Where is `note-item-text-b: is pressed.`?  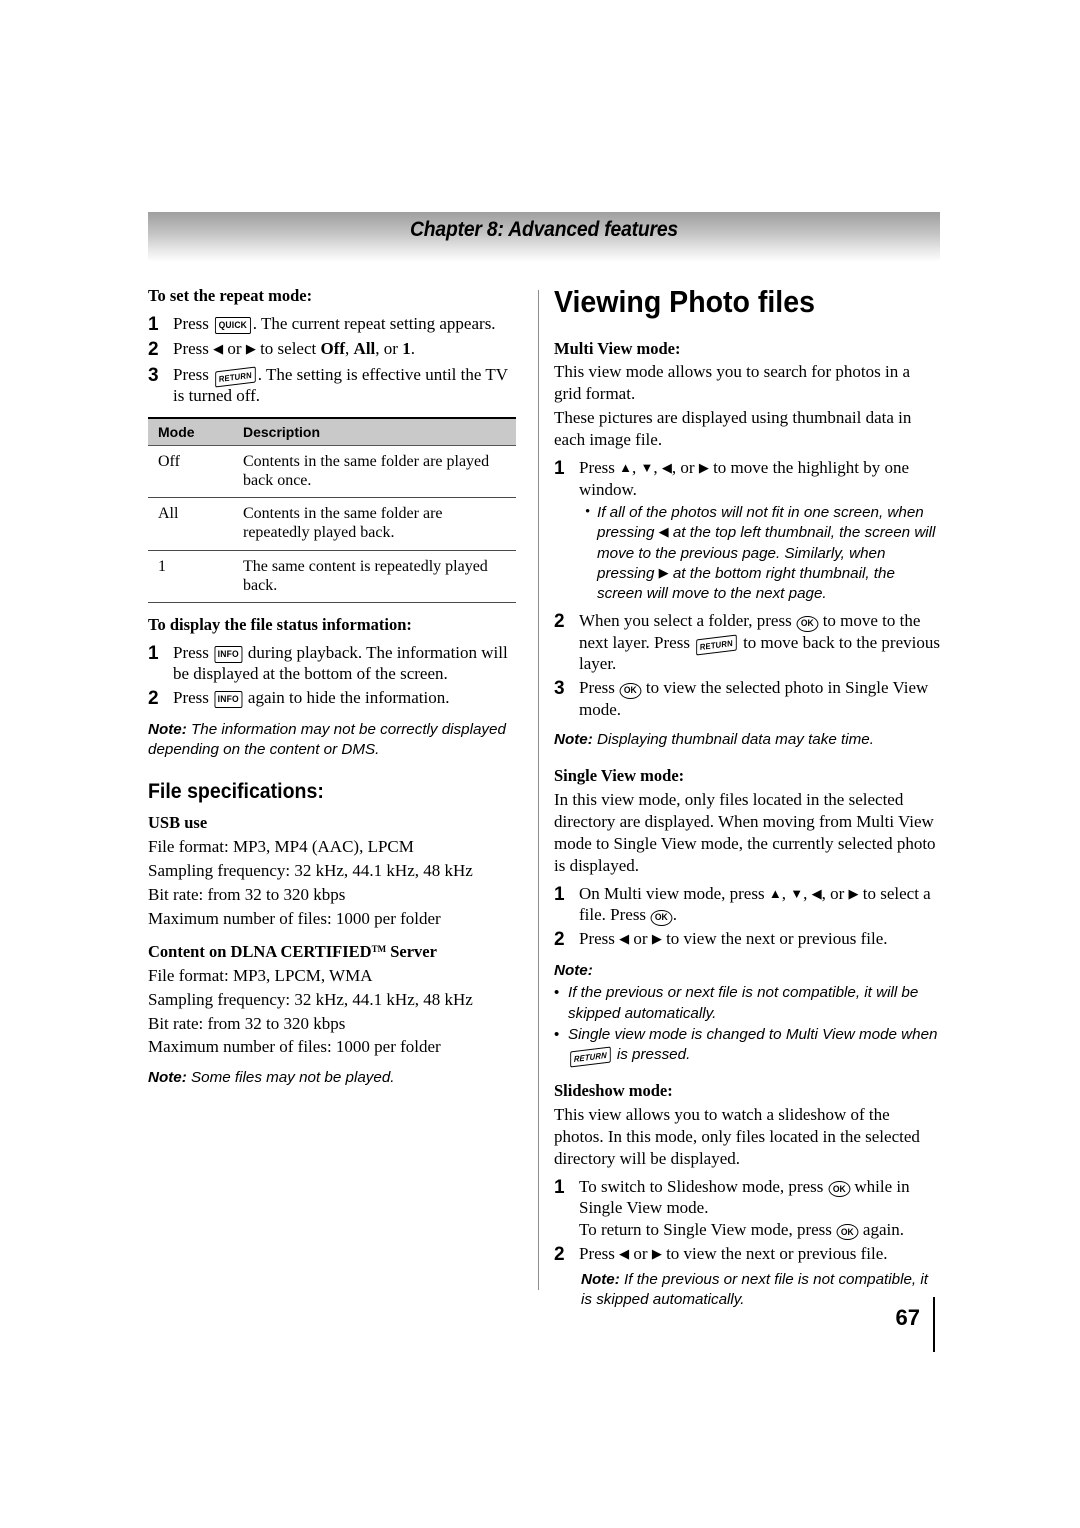
note-item-text-b: is pressed. is located at coordinates (651, 1054).